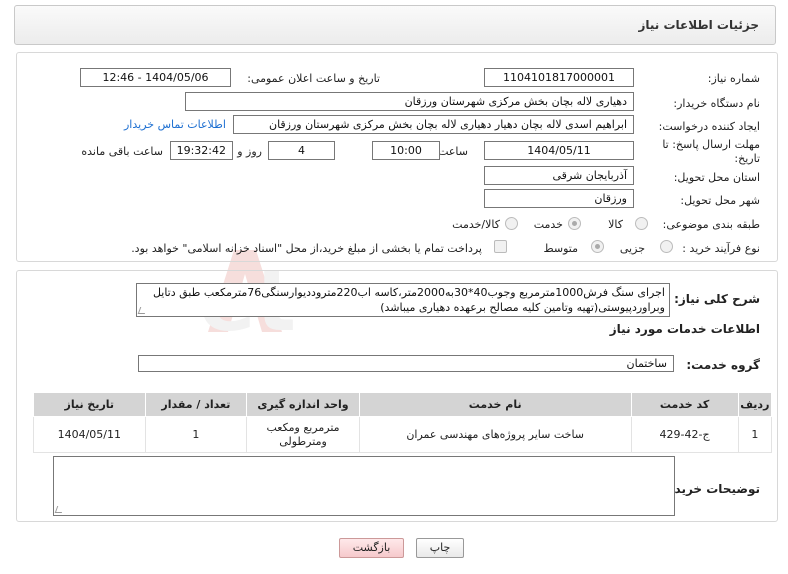 The width and height of the screenshot is (788, 574). Describe the element at coordinates (559, 175) in the screenshot. I see `province-field: آذربایجان شرقی` at that location.